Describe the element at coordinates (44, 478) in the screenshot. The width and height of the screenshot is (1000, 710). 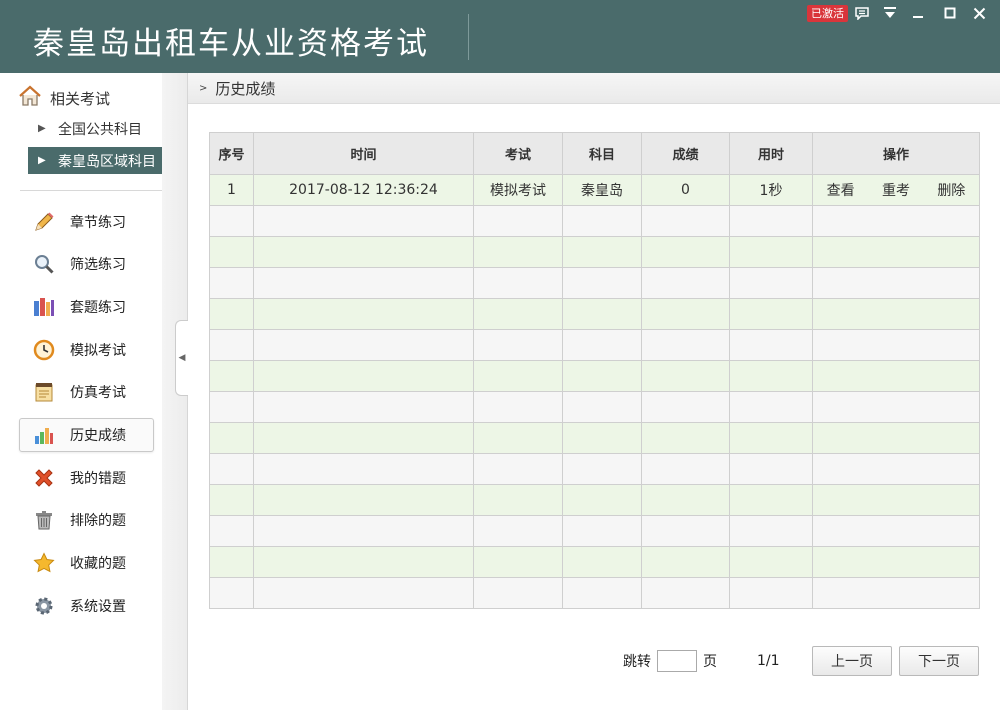
I see `red-x-icon` at that location.